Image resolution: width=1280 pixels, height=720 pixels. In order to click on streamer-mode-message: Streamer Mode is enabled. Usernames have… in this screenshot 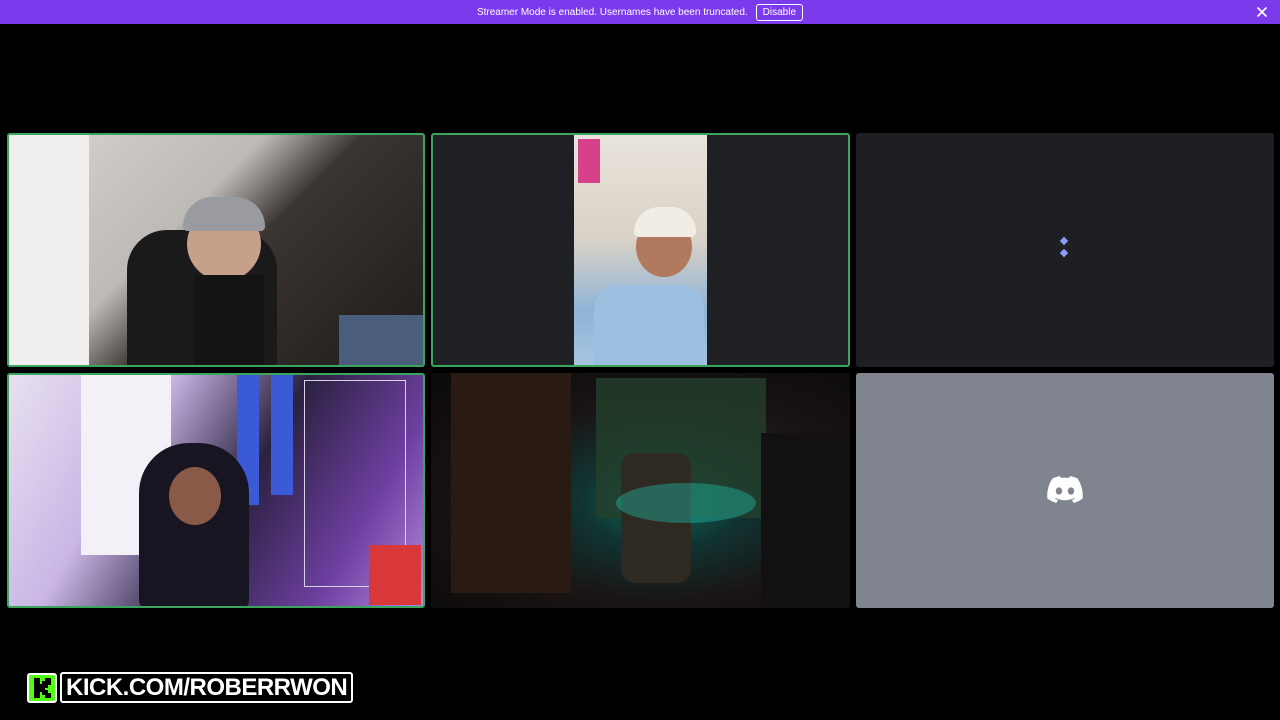, I will do `click(612, 12)`.